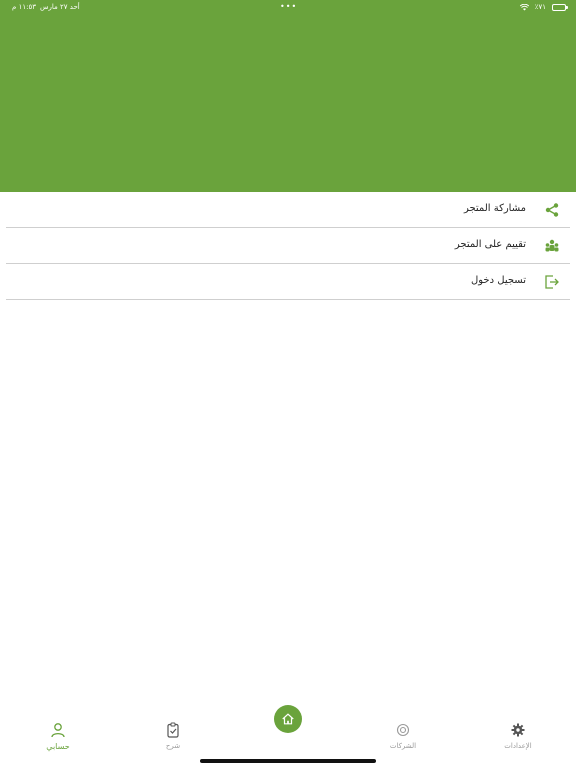 The width and height of the screenshot is (576, 768). I want to click on menu-item-label: تسجيل دخول, so click(498, 280).